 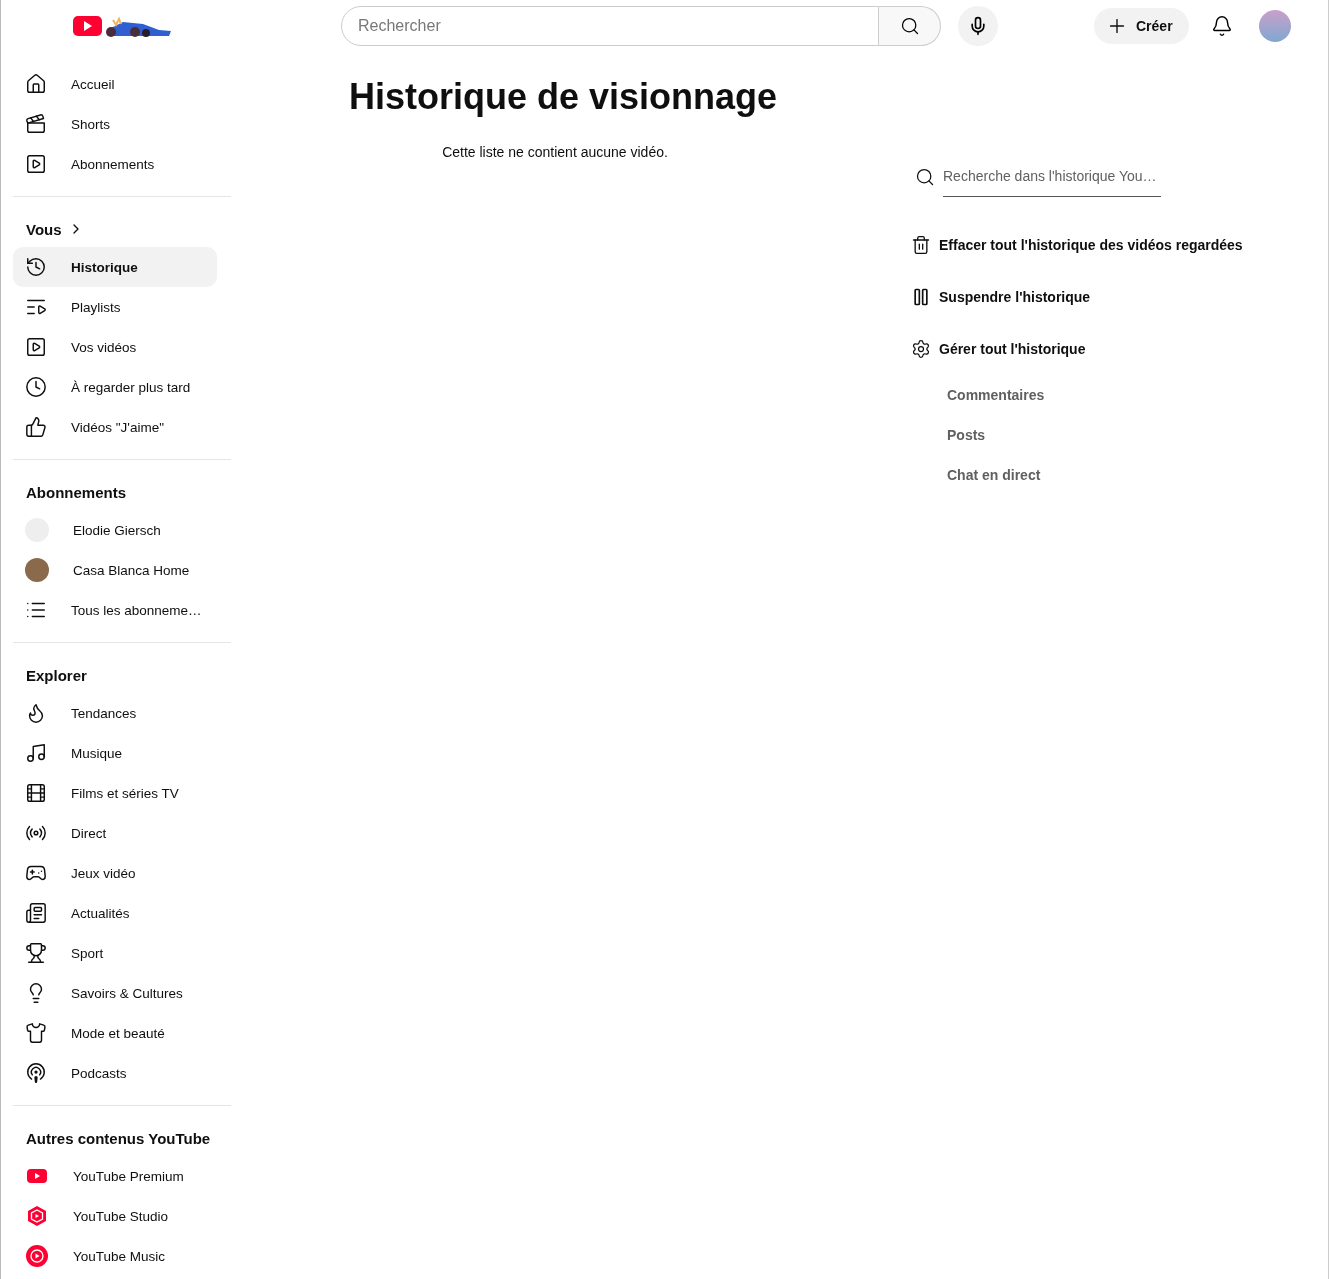 What do you see at coordinates (1111, 395) in the screenshot?
I see `history-sub-link: Commentaires` at bounding box center [1111, 395].